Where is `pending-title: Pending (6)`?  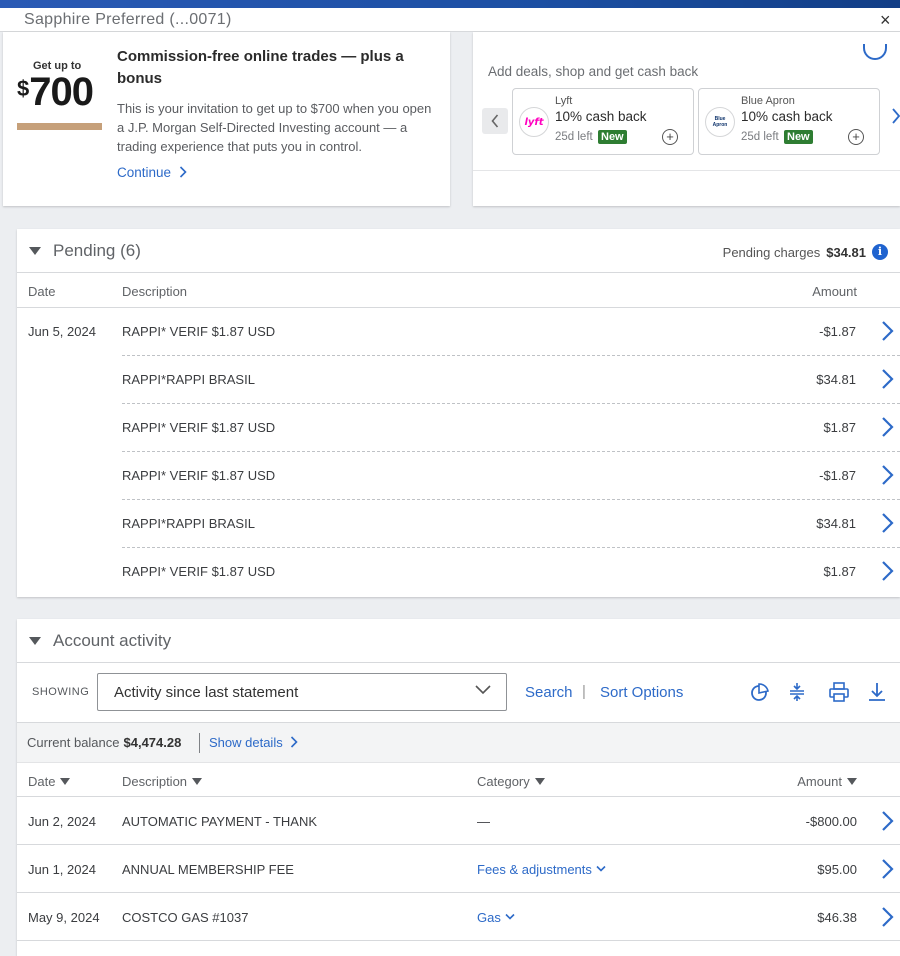
pending-title: Pending (6) is located at coordinates (97, 250).